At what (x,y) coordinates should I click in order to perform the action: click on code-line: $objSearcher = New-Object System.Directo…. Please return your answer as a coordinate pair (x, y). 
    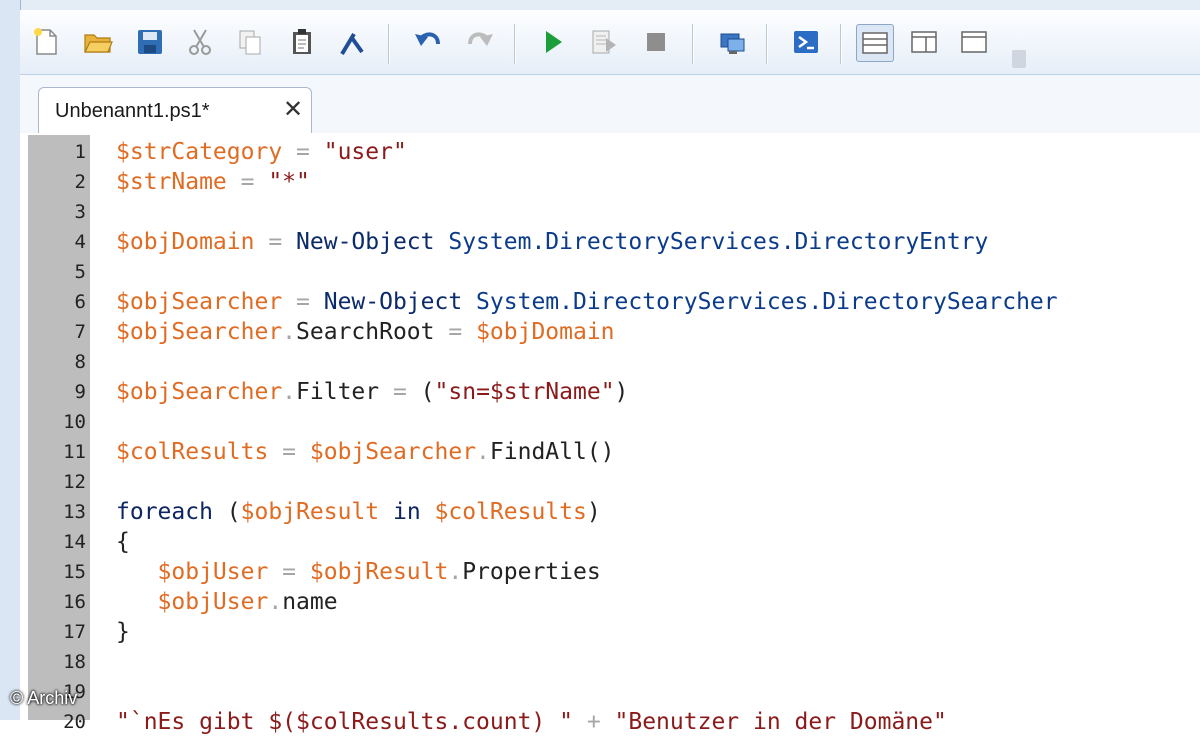
    Looking at the image, I should click on (587, 302).